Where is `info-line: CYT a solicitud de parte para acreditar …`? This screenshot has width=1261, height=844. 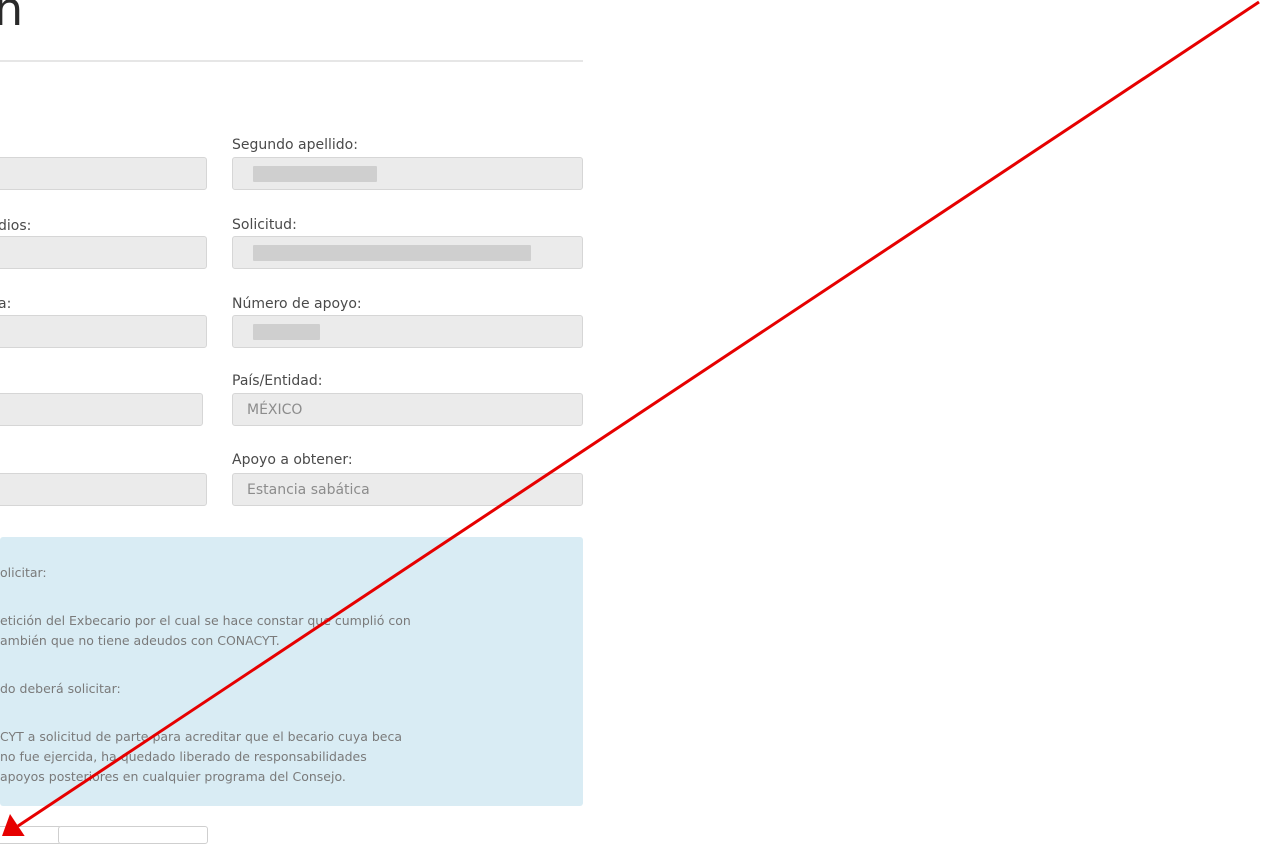 info-line: CYT a solicitud de parte para acreditar … is located at coordinates (201, 736).